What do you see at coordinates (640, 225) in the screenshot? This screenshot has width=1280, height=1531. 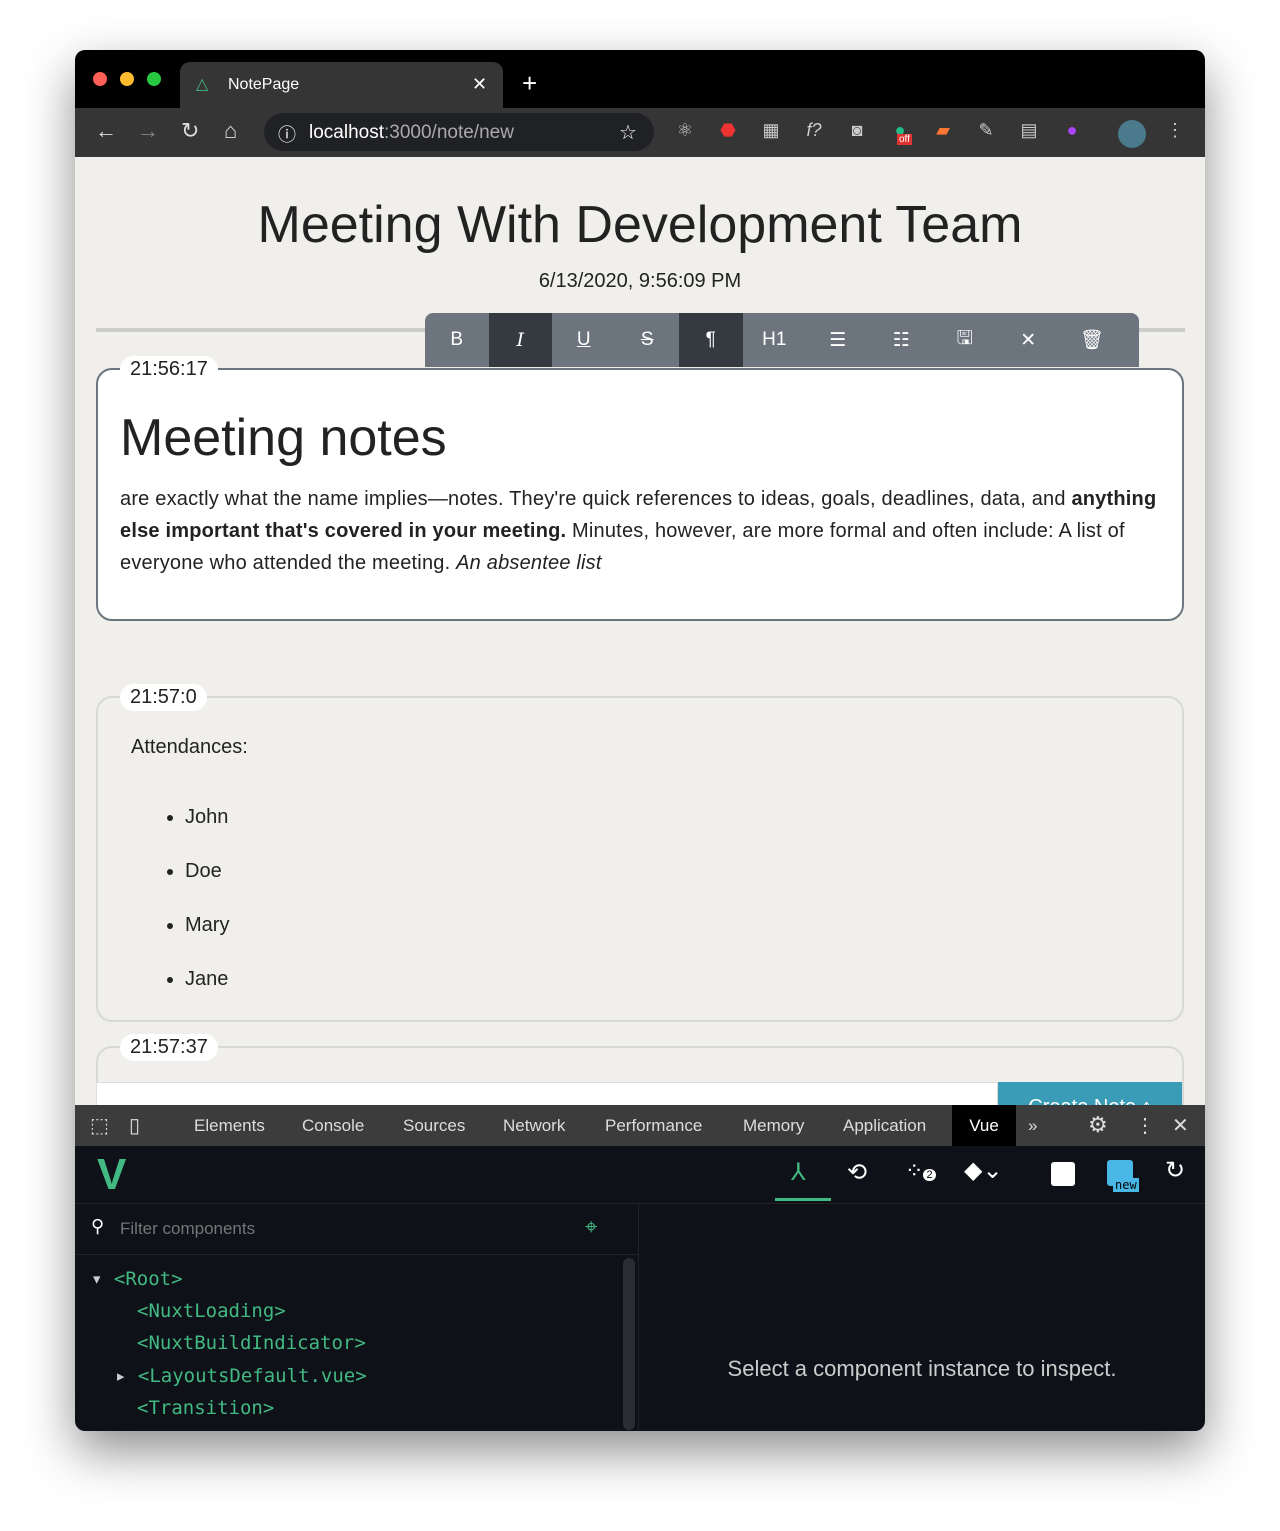 I see `page-title: Meeting With Development Team` at bounding box center [640, 225].